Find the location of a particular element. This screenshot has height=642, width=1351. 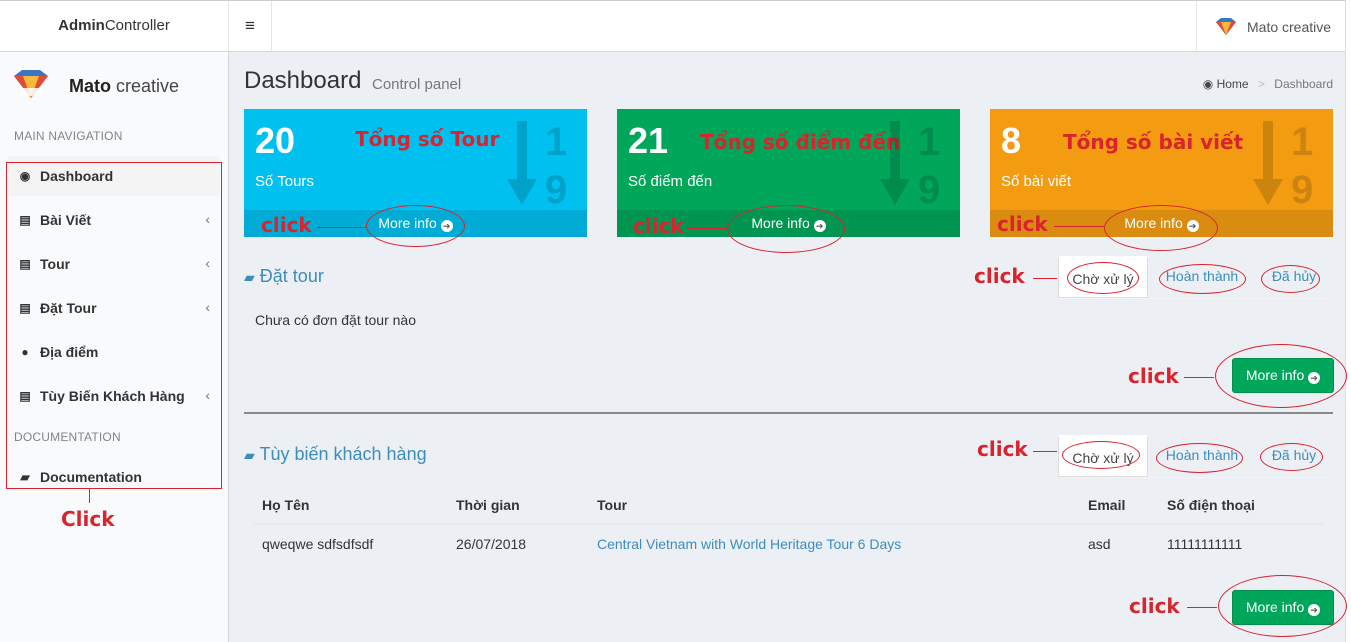

dashboard-icon: ◉ is located at coordinates (1208, 84).